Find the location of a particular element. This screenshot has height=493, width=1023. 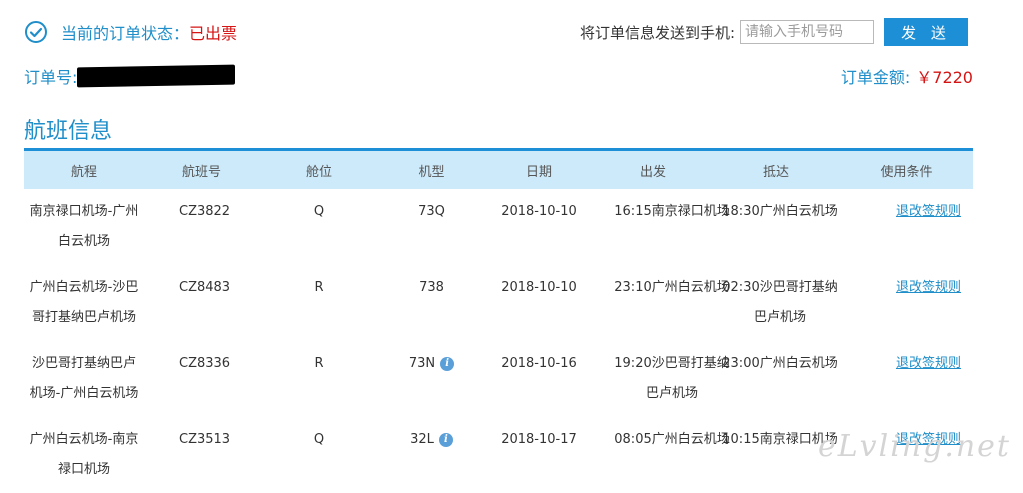

watermark: eLvling.net is located at coordinates (914, 446).